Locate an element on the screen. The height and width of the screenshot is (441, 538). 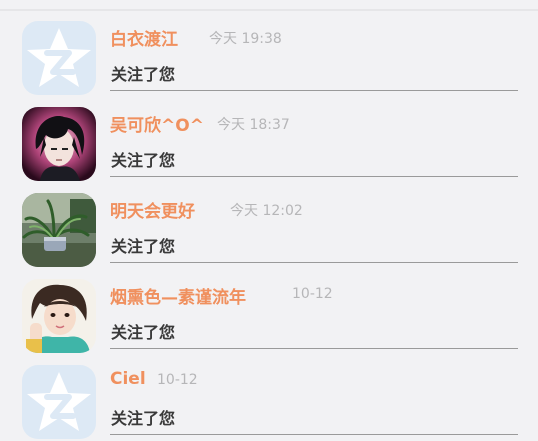
timestamp: 今天 19:38 is located at coordinates (245, 39).